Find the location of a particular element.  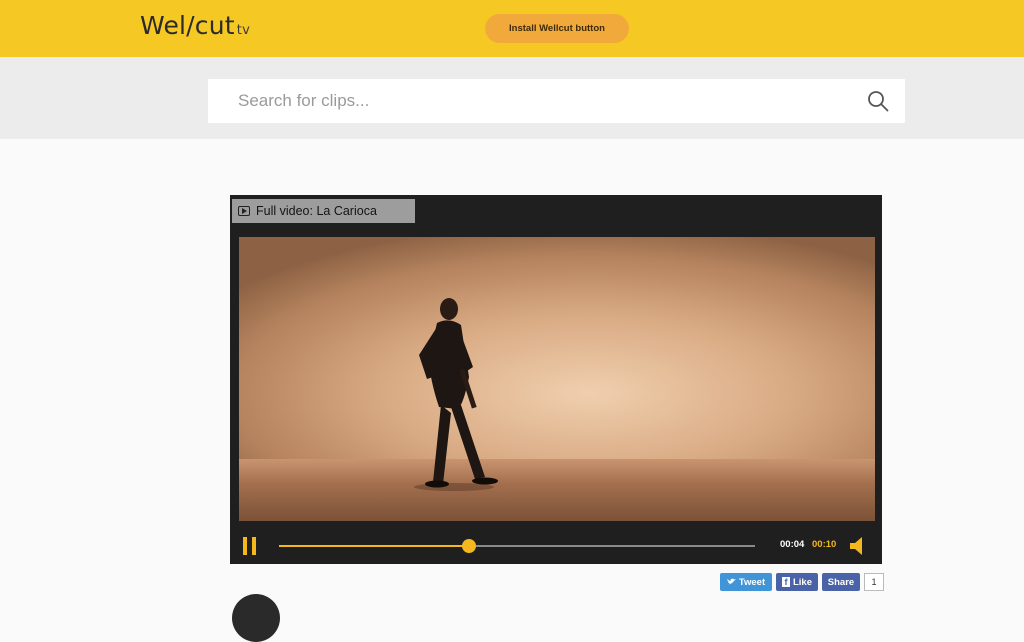

current-time: 00:04 is located at coordinates (792, 544).